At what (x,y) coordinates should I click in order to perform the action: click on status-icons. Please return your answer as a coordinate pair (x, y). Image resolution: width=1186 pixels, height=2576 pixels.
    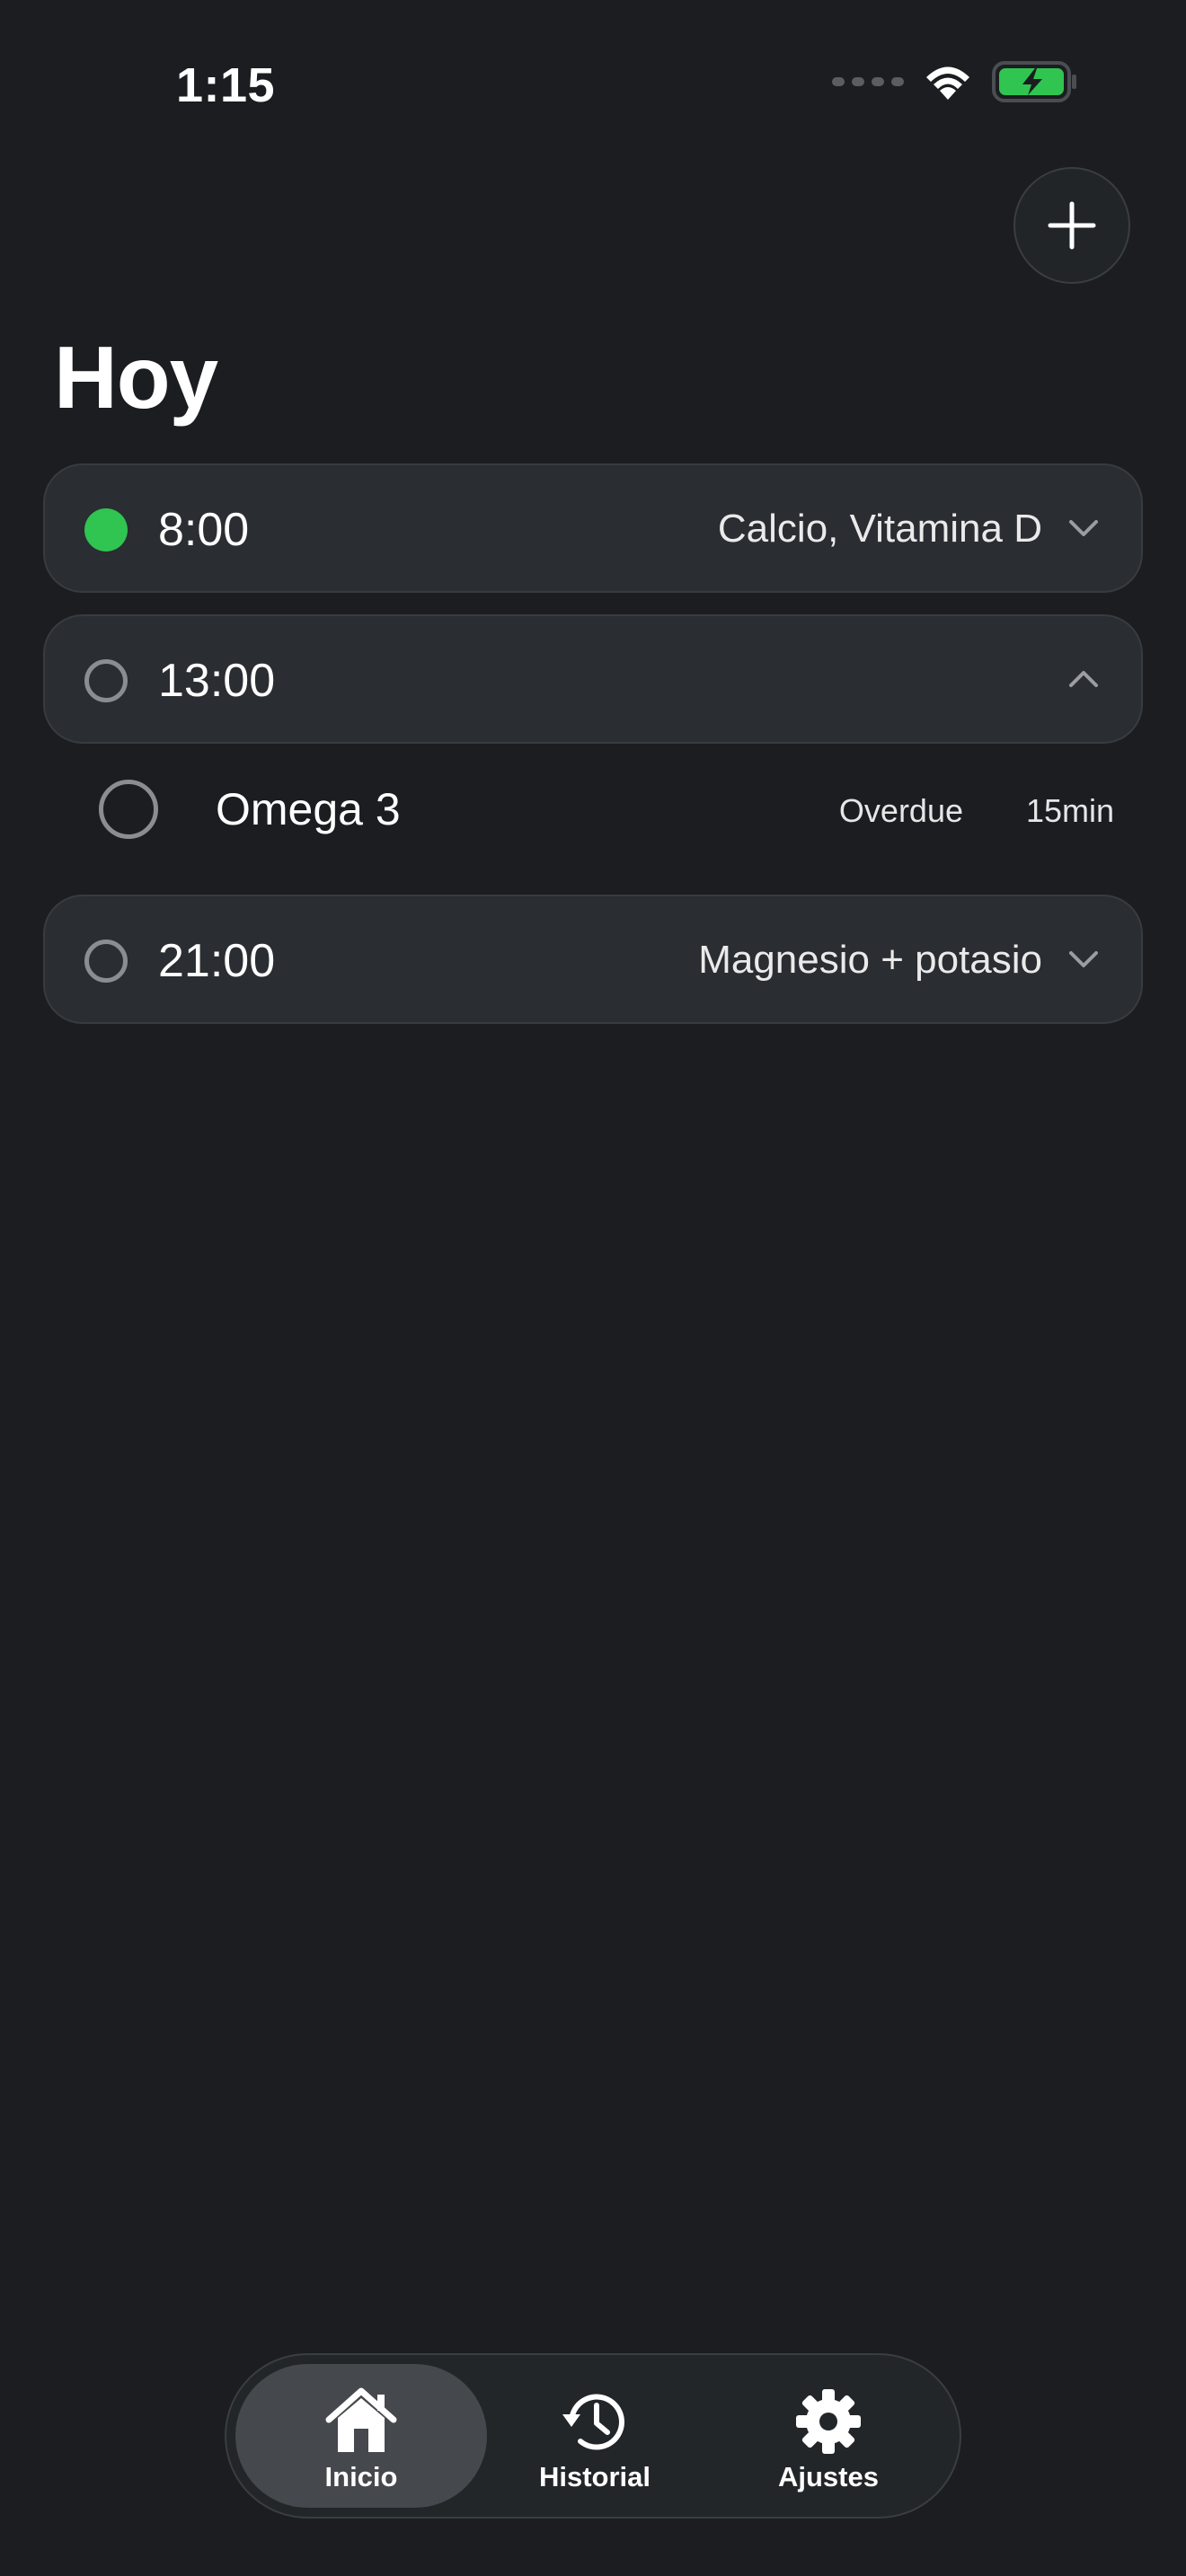
    Looking at the image, I should click on (955, 81).